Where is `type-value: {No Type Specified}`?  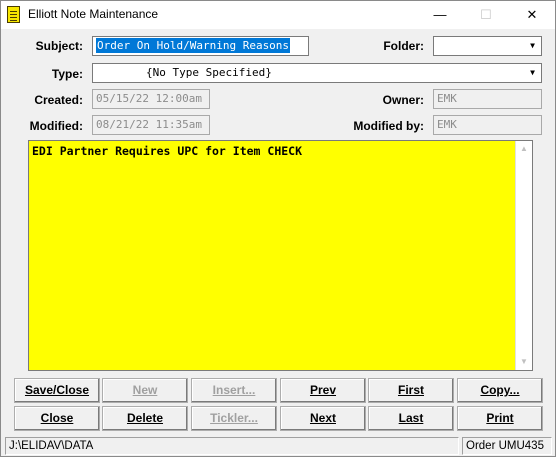 type-value: {No Type Specified} is located at coordinates (209, 72).